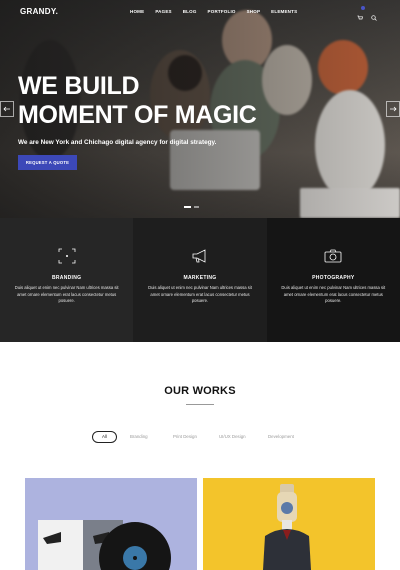  What do you see at coordinates (104, 545) in the screenshot?
I see `portfolio-image-record` at bounding box center [104, 545].